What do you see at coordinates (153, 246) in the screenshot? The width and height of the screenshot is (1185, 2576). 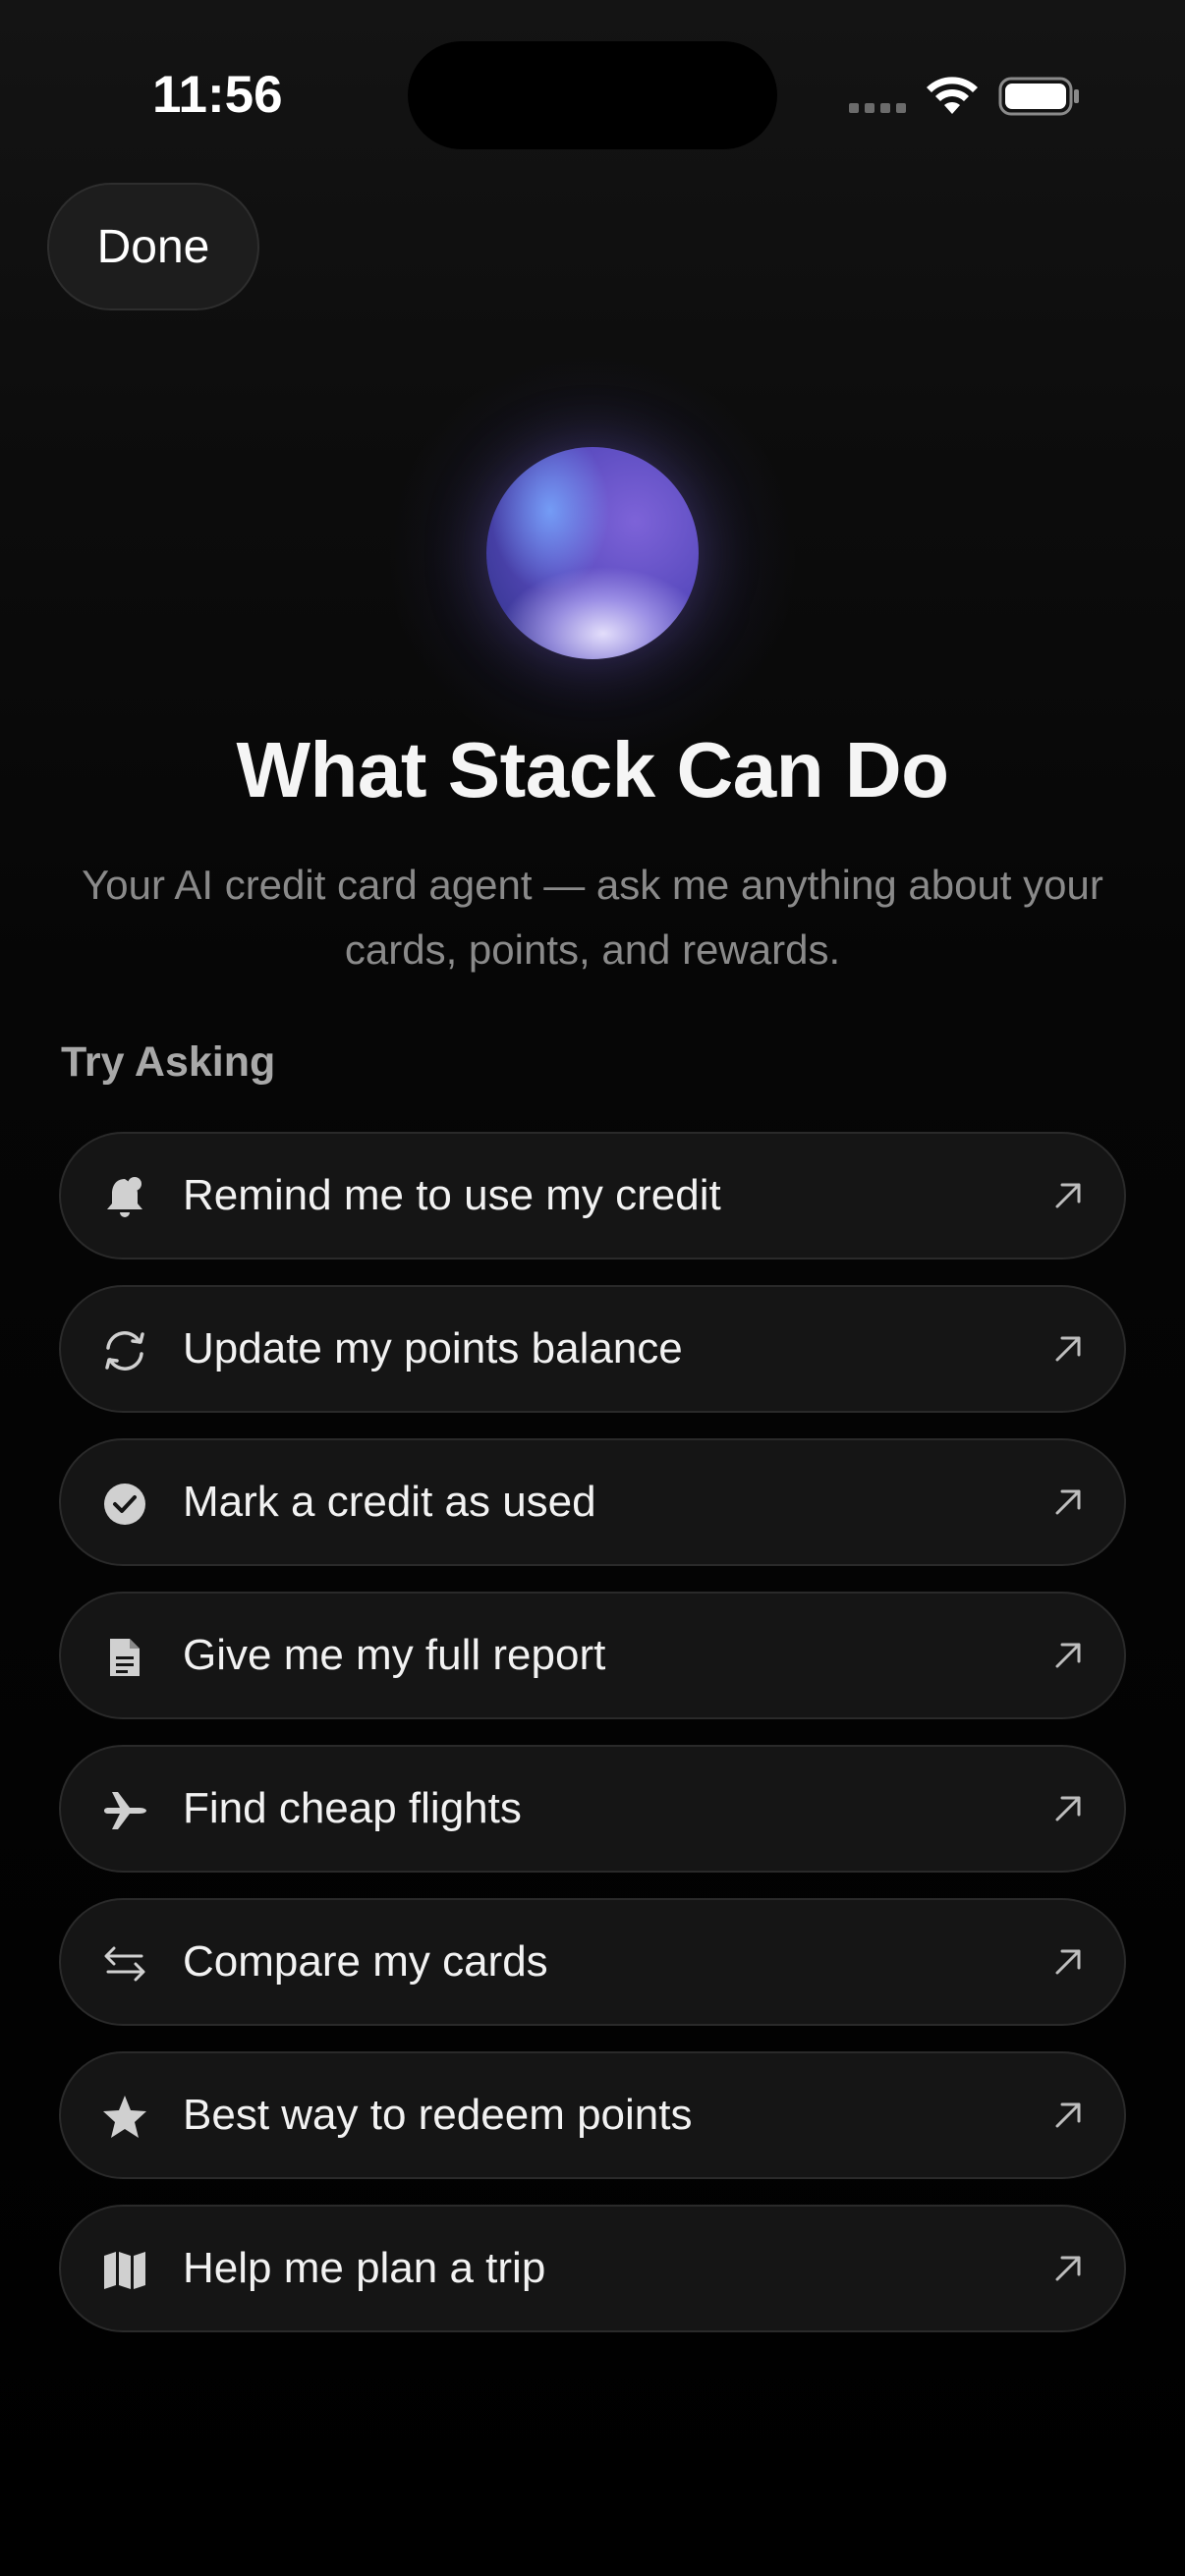 I see `done-button: Done` at bounding box center [153, 246].